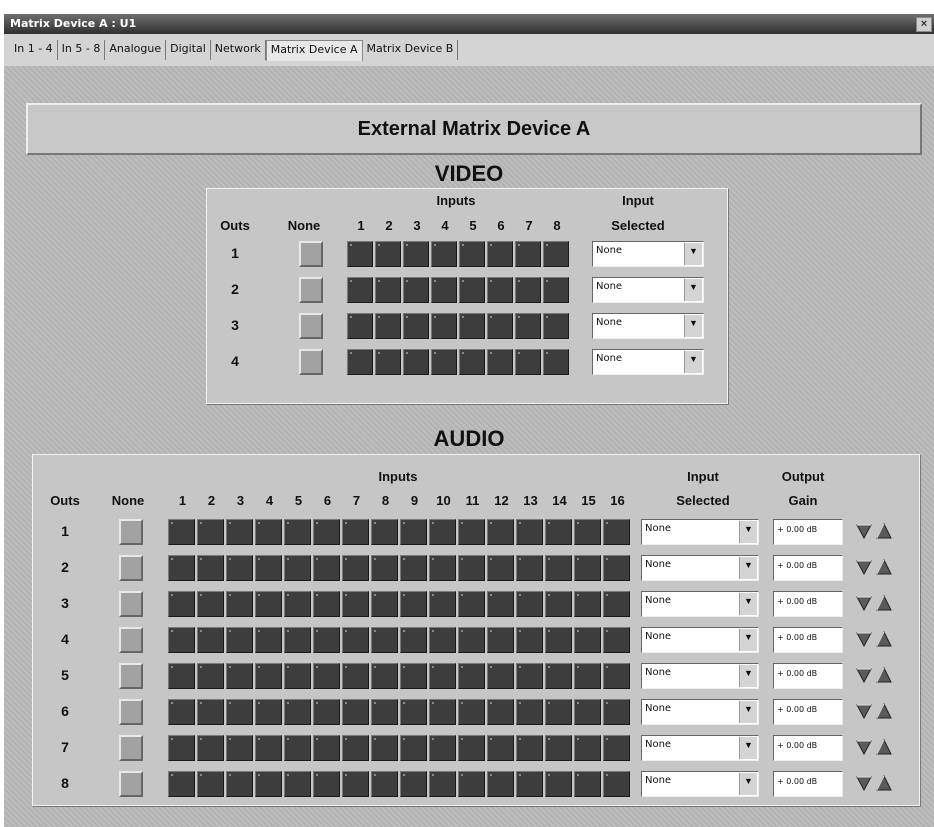  Describe the element at coordinates (34, 50) in the screenshot. I see `tab-in-1-4: In 1 - 4` at that location.